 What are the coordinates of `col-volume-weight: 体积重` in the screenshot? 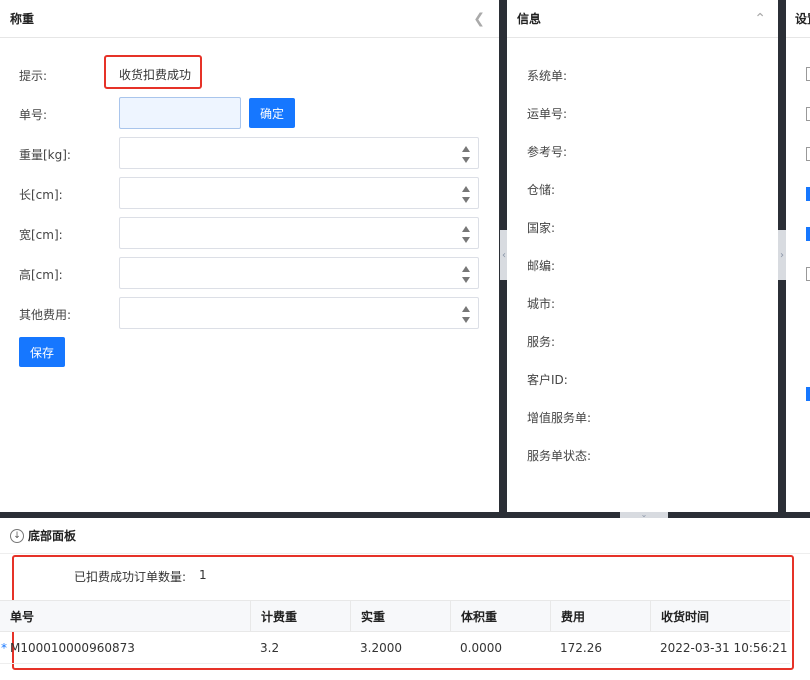 It's located at (500, 616).